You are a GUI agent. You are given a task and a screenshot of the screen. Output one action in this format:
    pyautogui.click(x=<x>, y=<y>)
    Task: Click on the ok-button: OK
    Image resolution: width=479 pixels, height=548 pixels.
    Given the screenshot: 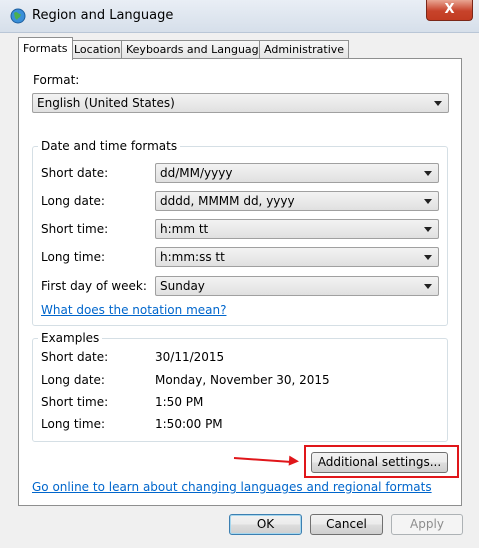 What is the action you would take?
    pyautogui.click(x=265, y=524)
    